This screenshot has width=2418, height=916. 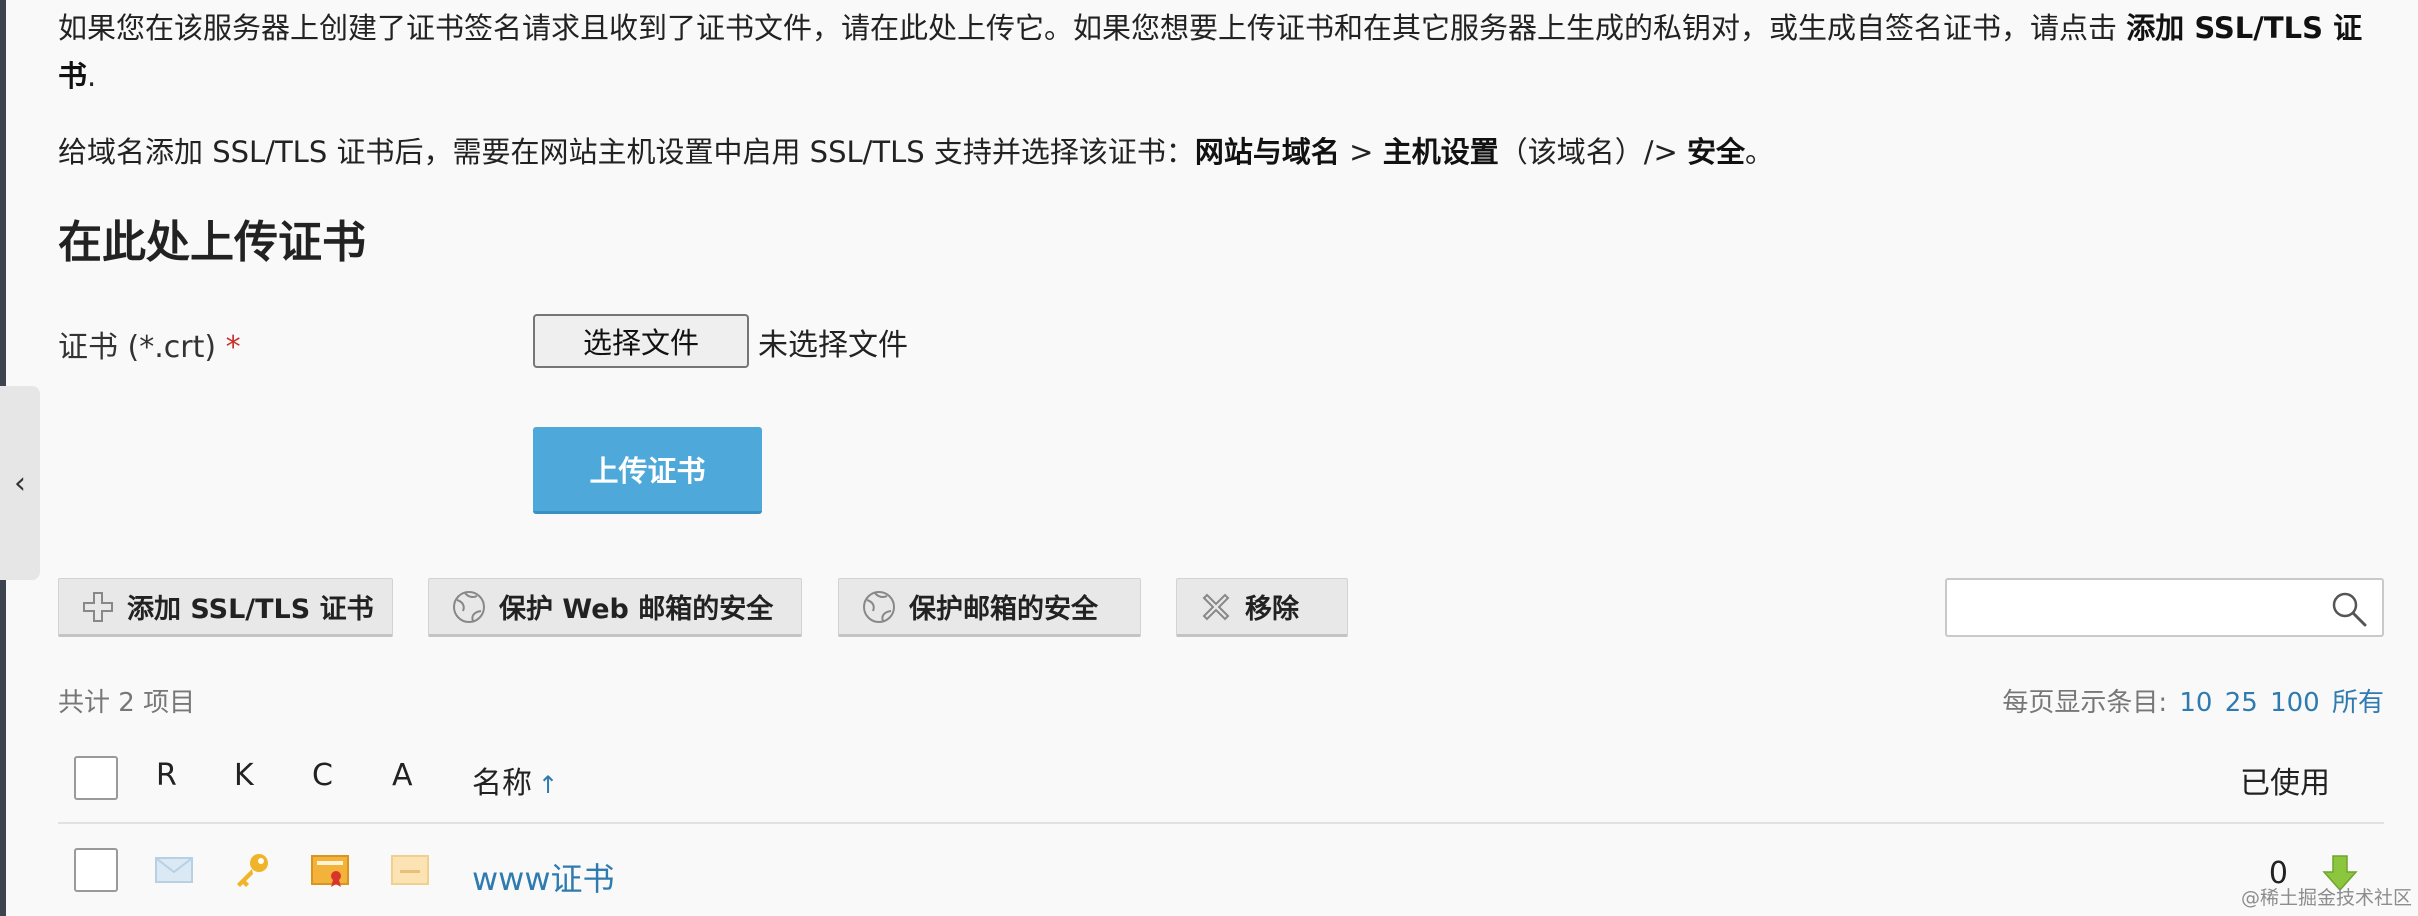 I want to click on ca-certificate-icon, so click(x=410, y=870).